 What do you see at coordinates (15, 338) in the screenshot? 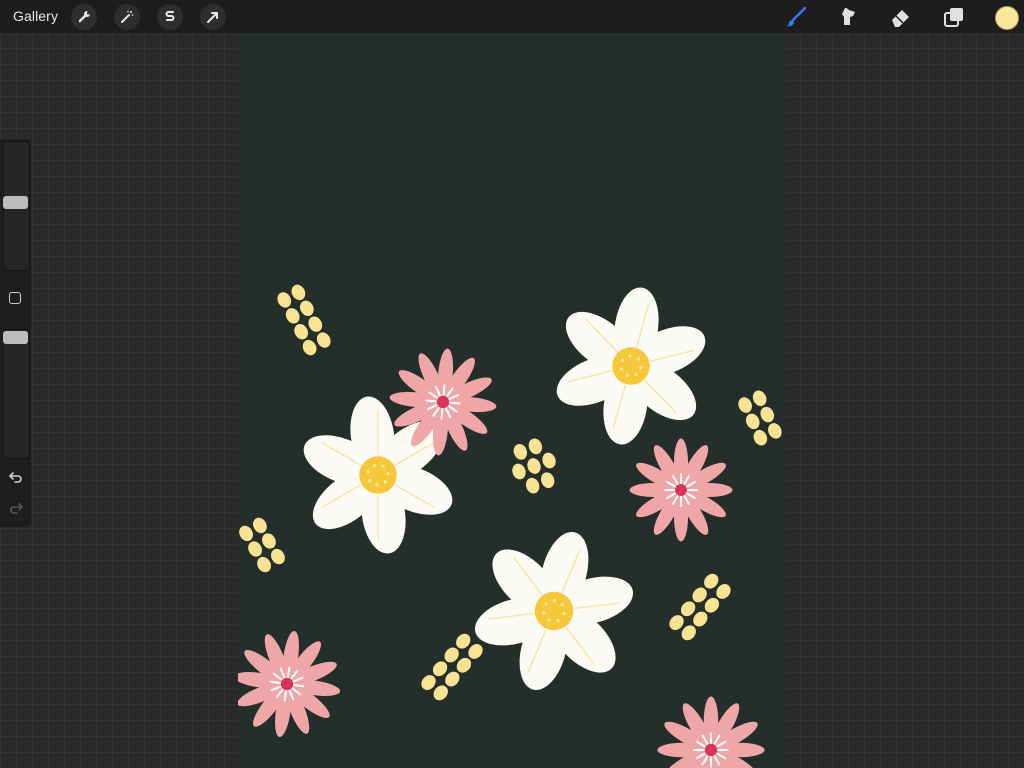
I see `opacity-handle` at bounding box center [15, 338].